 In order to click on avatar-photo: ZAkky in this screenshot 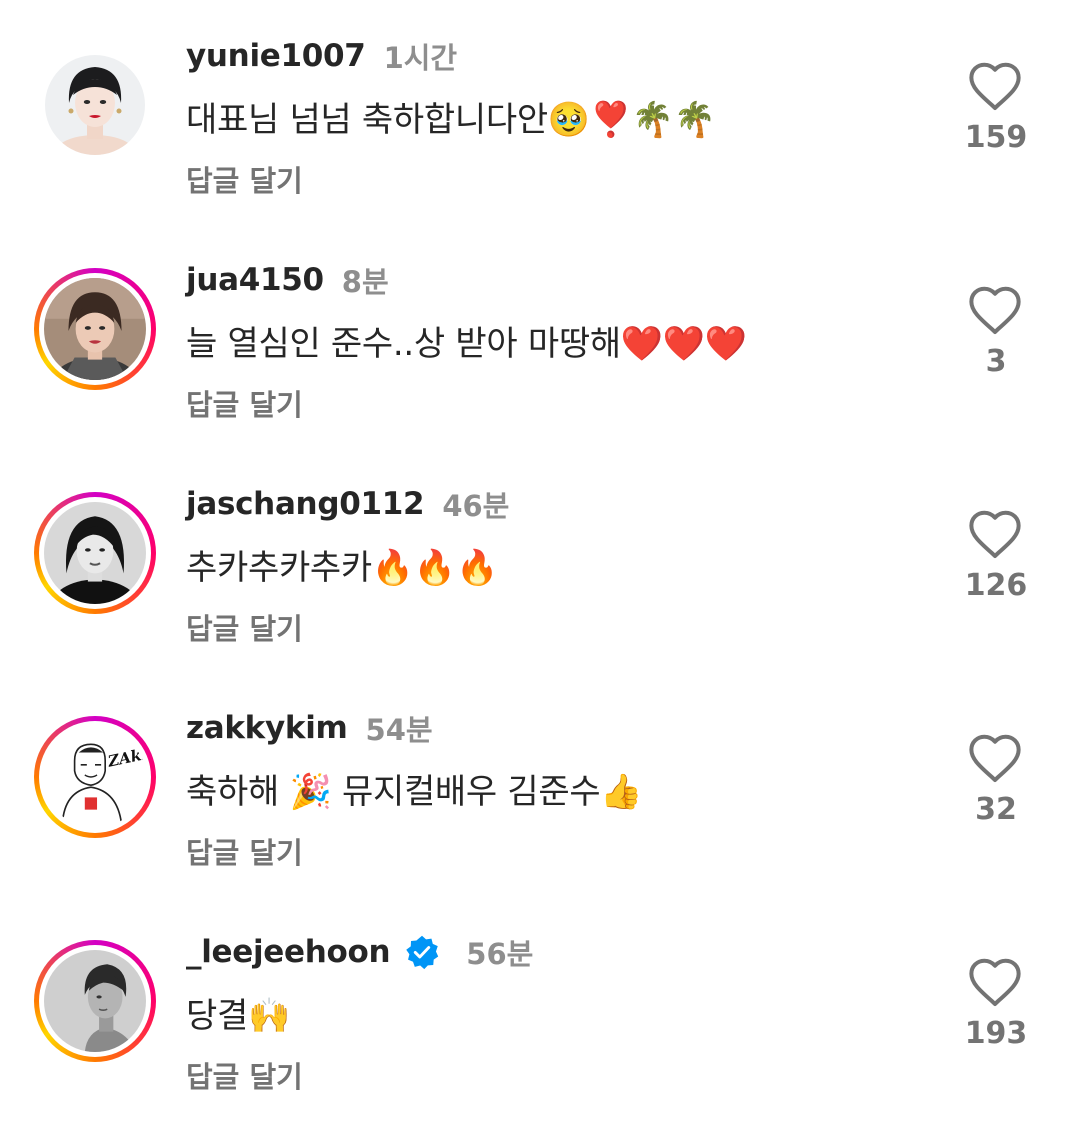, I will do `click(95, 777)`.